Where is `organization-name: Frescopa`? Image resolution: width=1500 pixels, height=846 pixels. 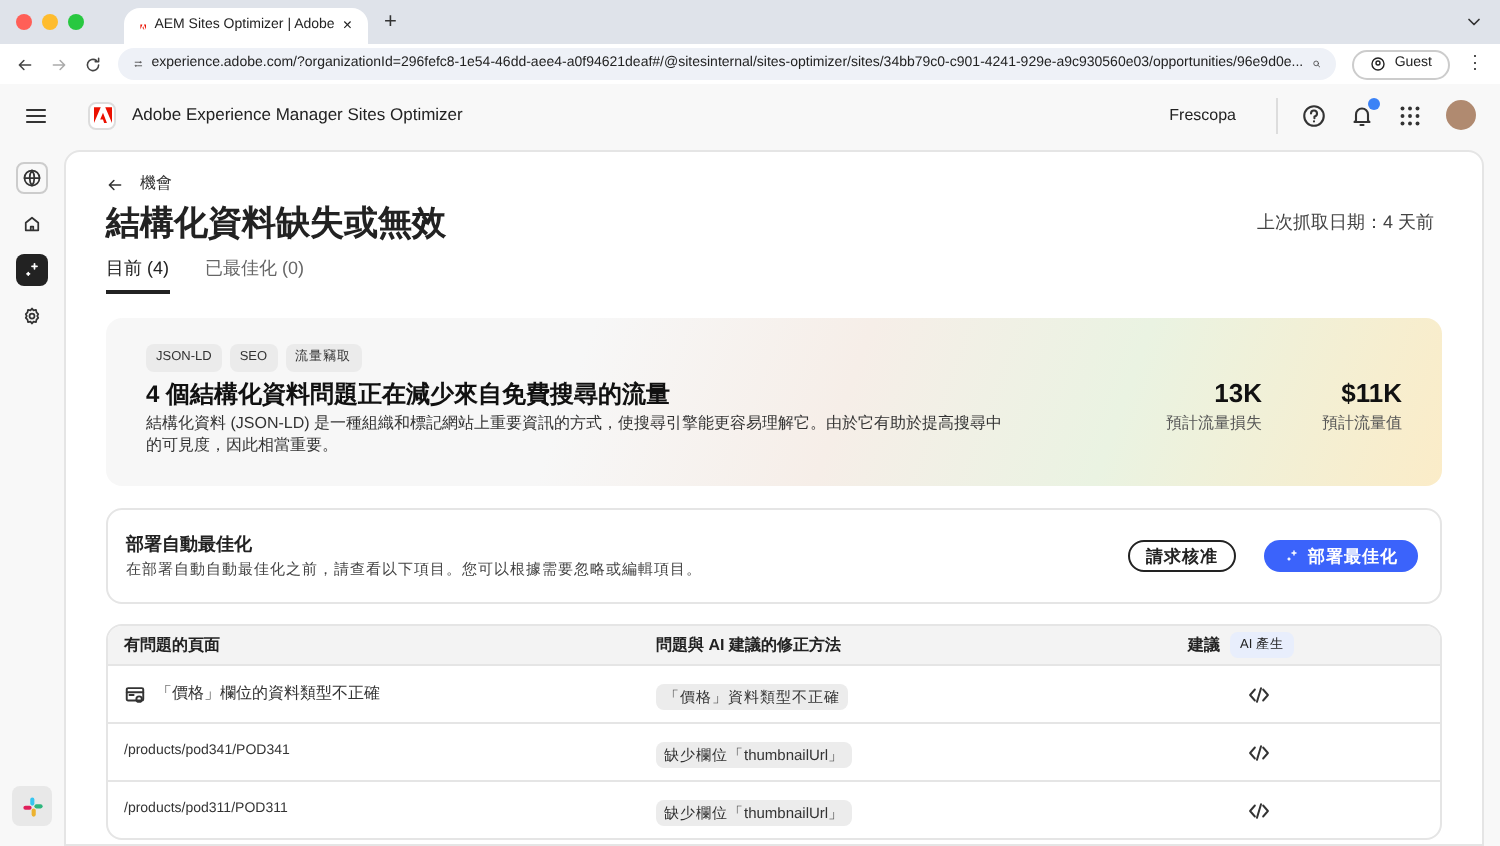
organization-name: Frescopa is located at coordinates (1202, 115).